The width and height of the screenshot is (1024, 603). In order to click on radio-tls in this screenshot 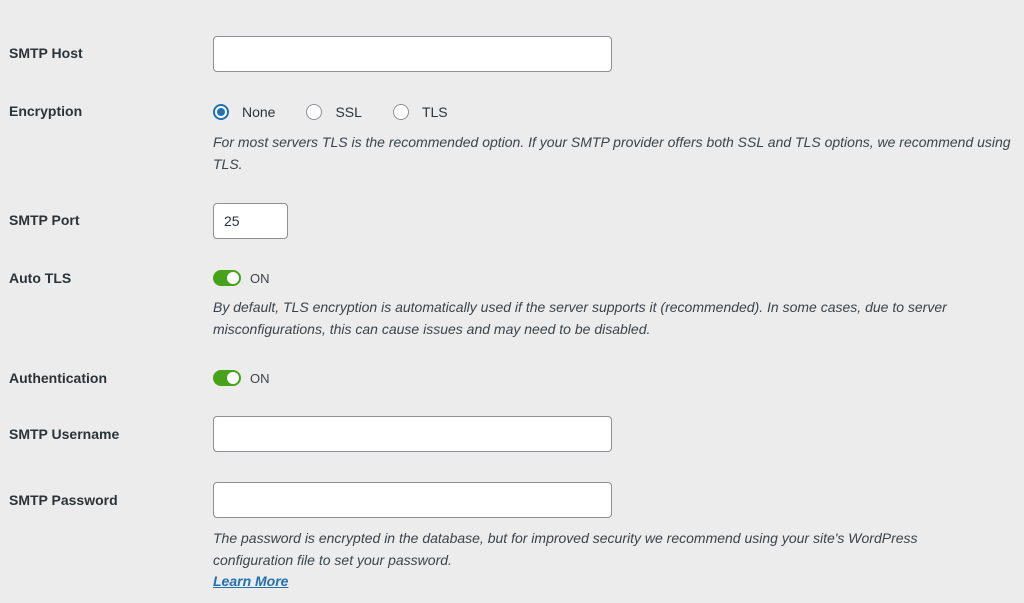, I will do `click(400, 112)`.